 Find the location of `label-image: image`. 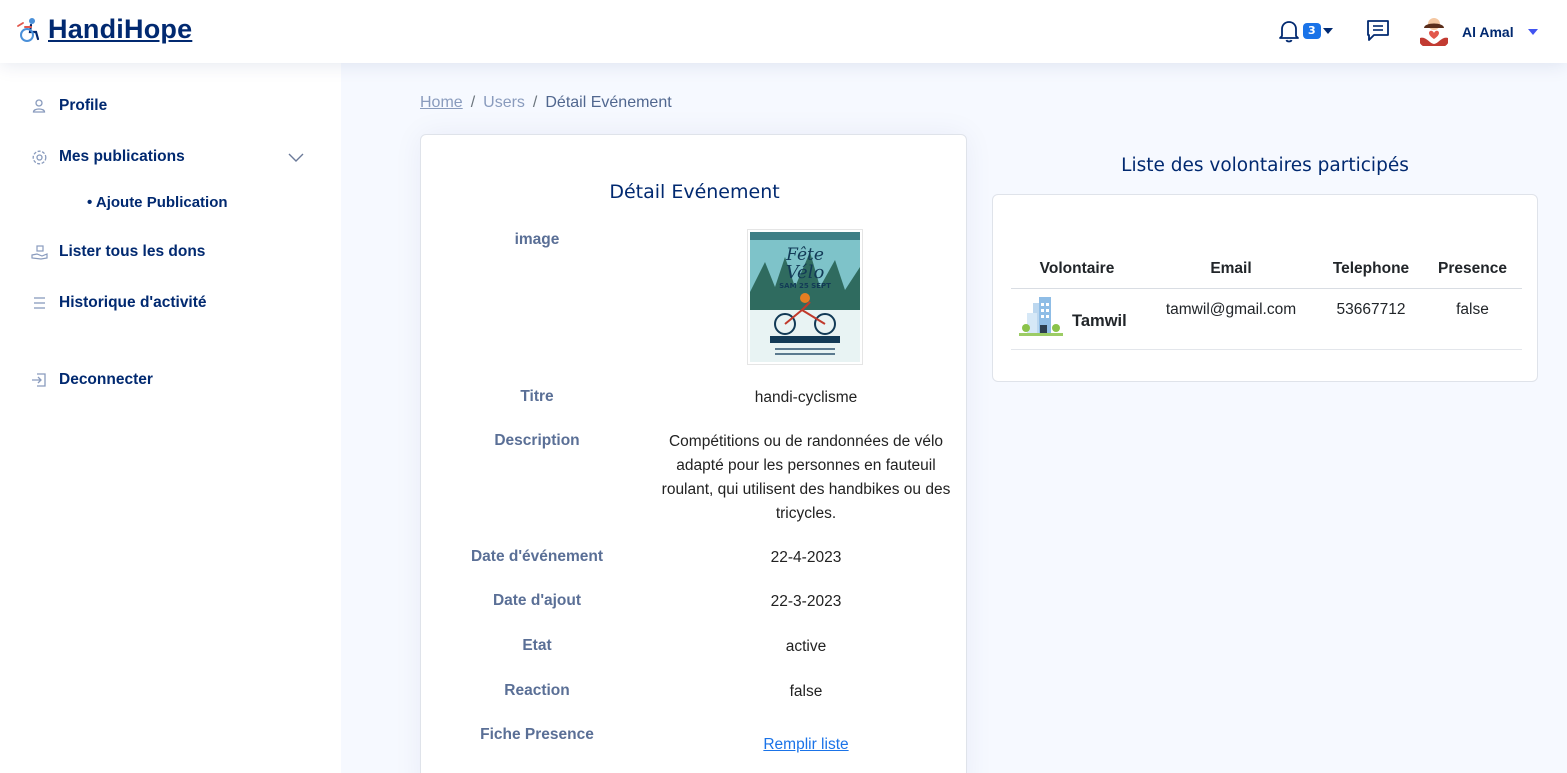

label-image: image is located at coordinates (537, 239).